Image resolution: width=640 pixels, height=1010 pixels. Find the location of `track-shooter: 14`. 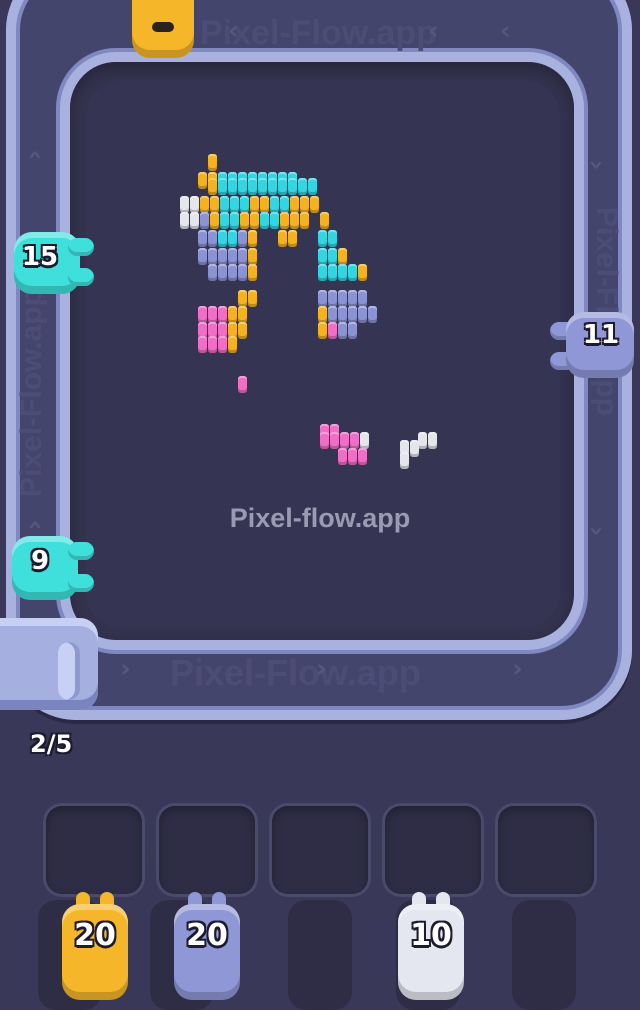

track-shooter: 14 is located at coordinates (163, 32).